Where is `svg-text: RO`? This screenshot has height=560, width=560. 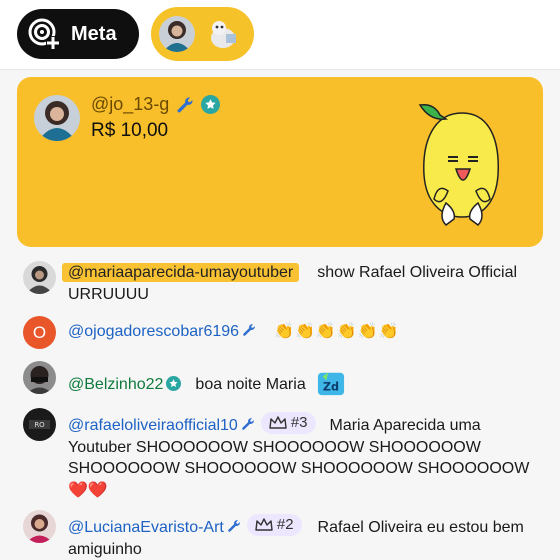
svg-text: RO is located at coordinates (39, 425).